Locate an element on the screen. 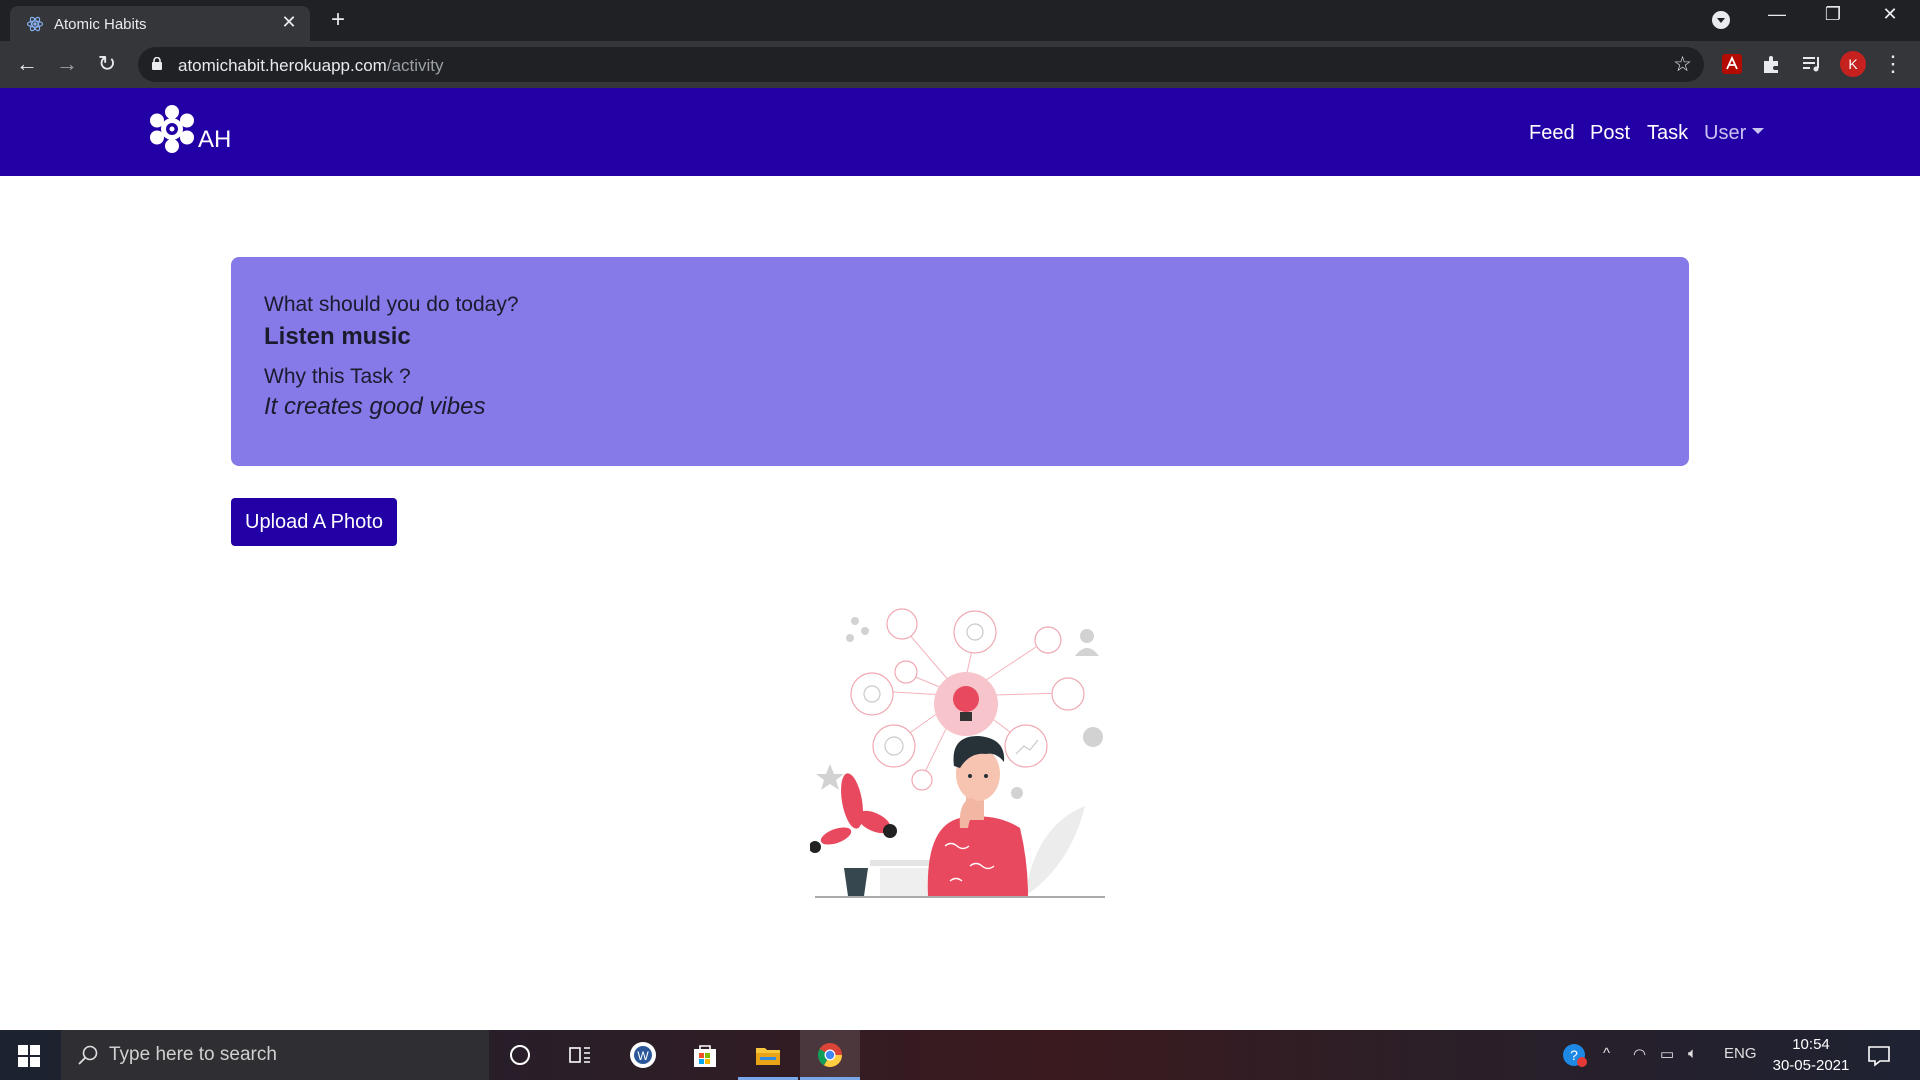 The image size is (1920, 1080). help-icon: ? is located at coordinates (1575, 1055).